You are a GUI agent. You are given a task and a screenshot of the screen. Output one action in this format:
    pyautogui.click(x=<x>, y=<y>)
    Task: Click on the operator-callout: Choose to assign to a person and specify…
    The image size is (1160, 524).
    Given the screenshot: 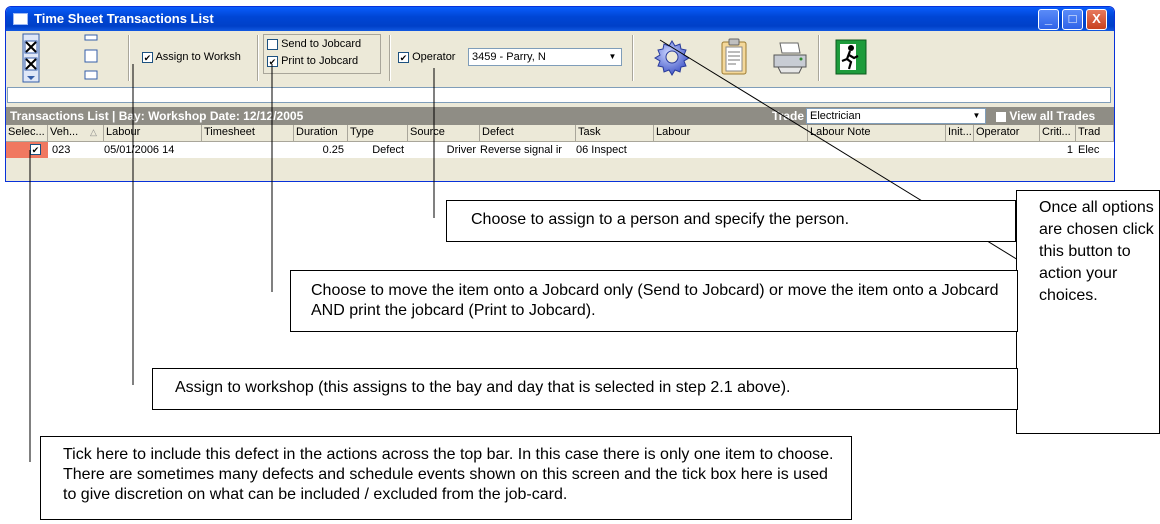 What is the action you would take?
    pyautogui.click(x=731, y=221)
    